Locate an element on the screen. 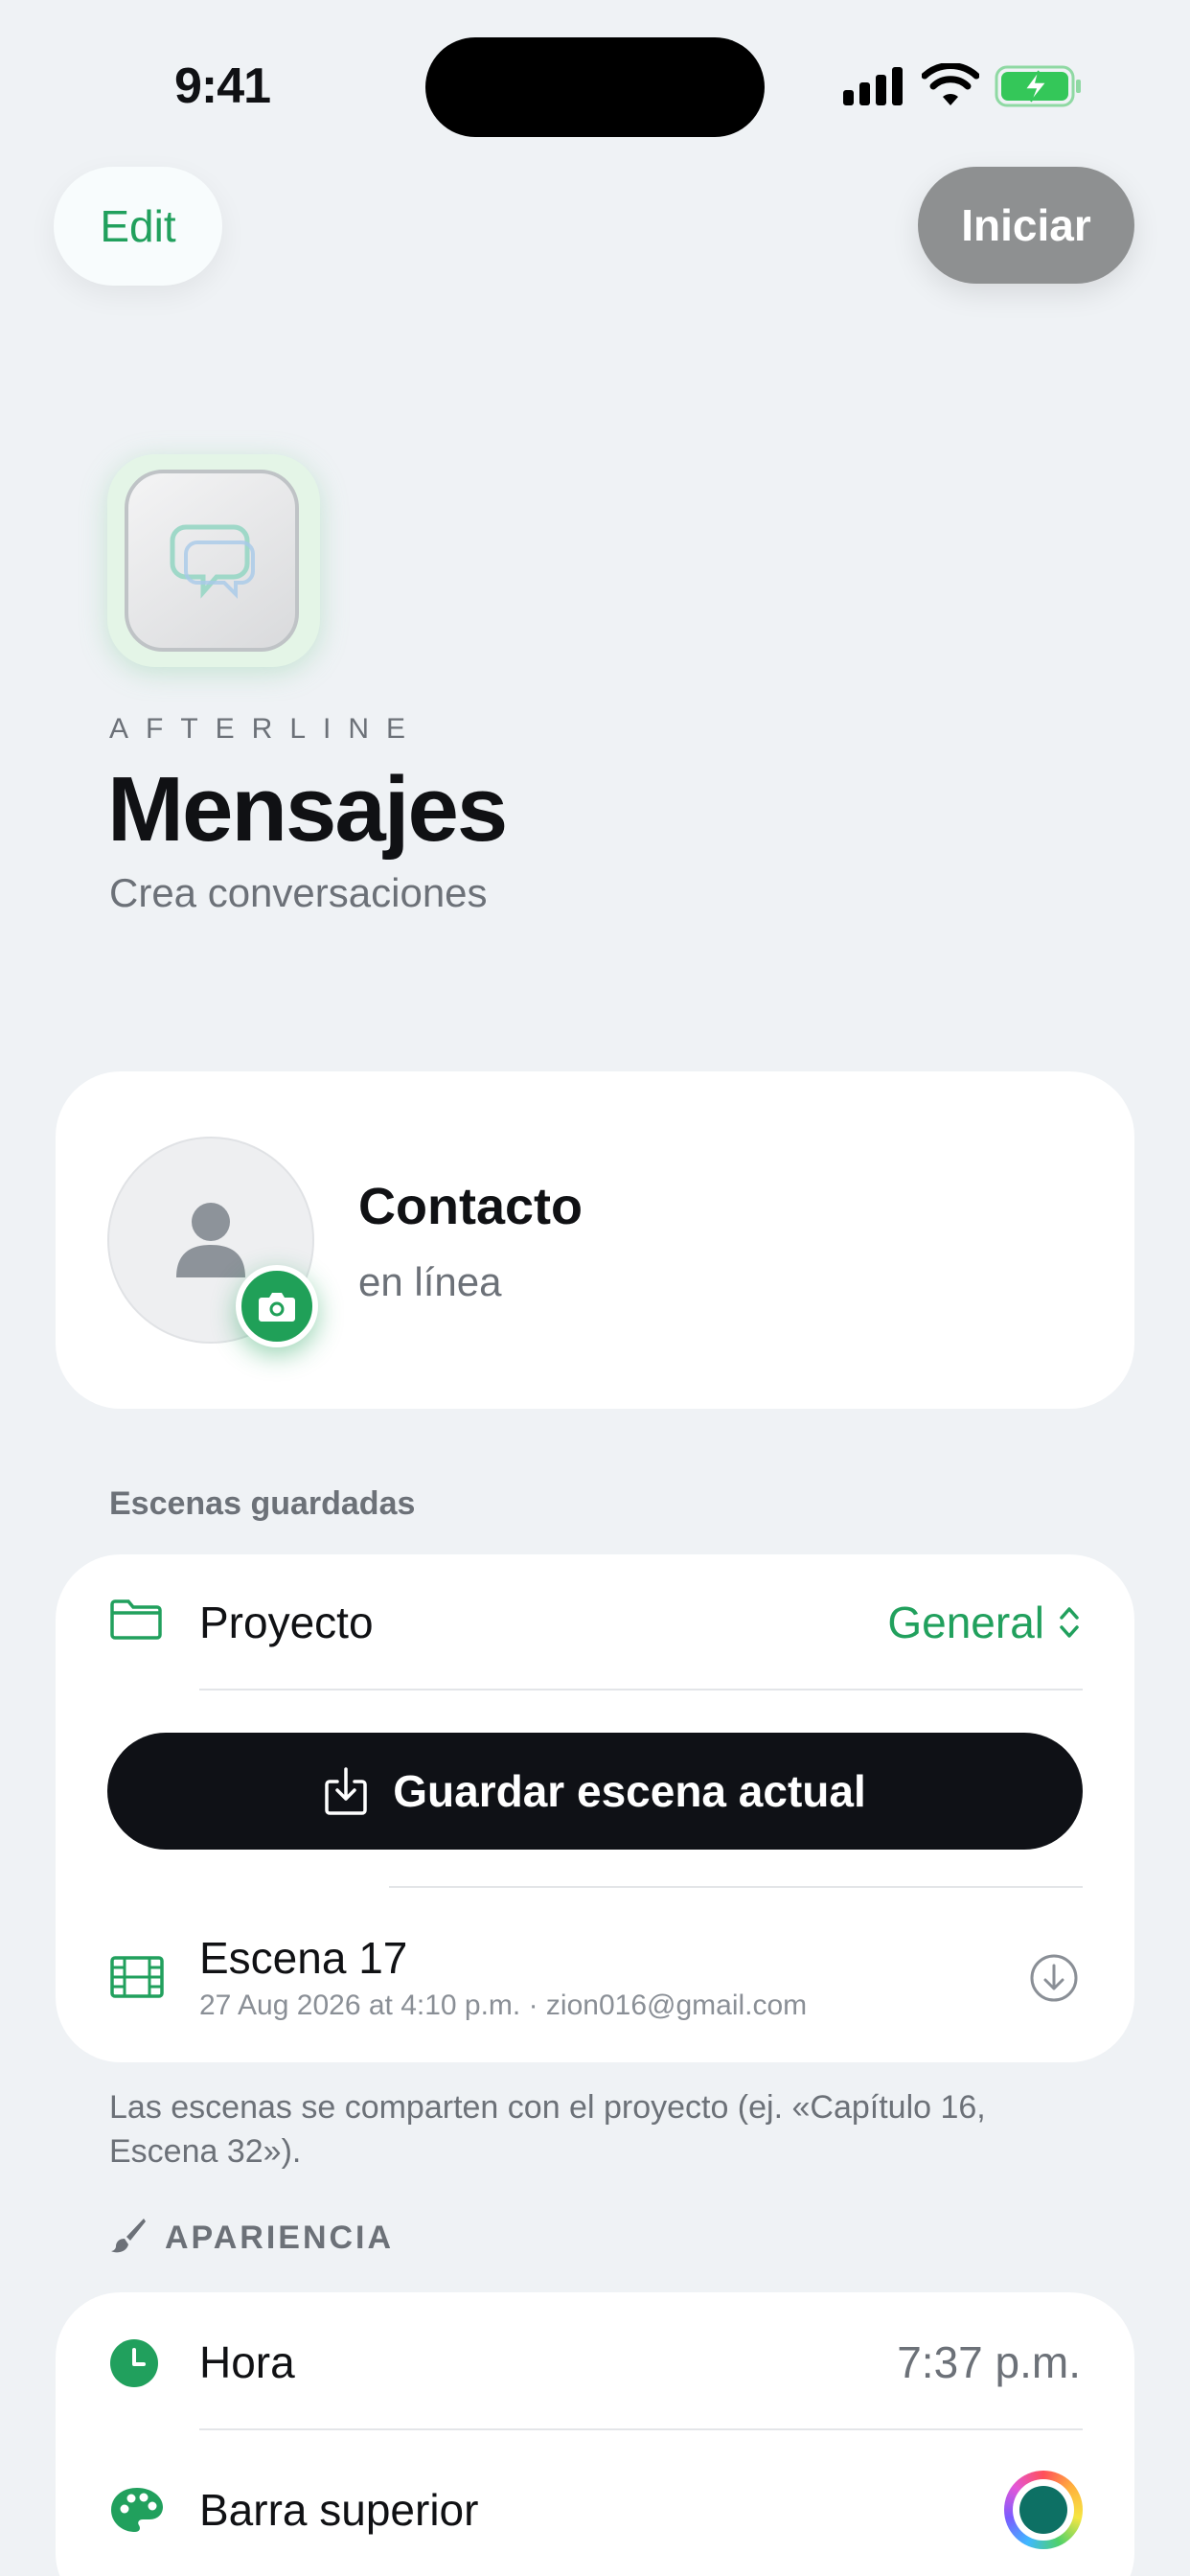  chat-bubble-icon is located at coordinates (213, 561).